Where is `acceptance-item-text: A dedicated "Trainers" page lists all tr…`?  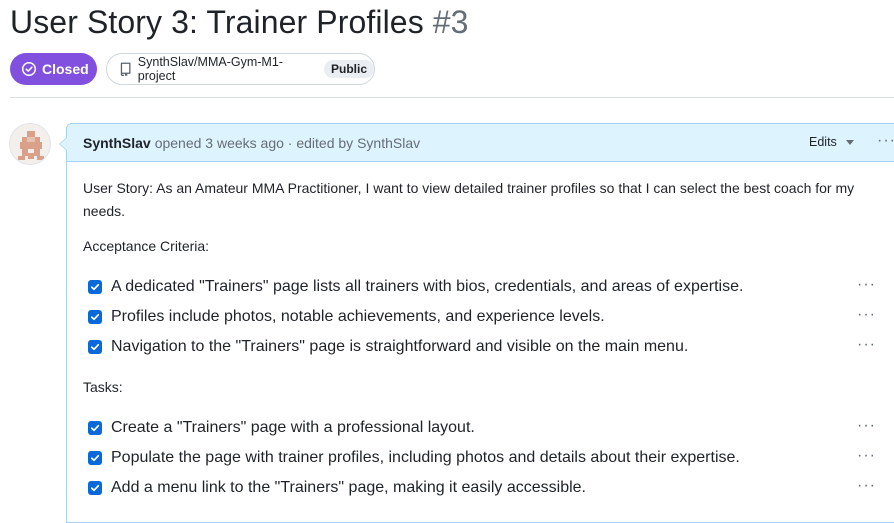 acceptance-item-text: A dedicated "Trainers" page lists all tr… is located at coordinates (427, 286).